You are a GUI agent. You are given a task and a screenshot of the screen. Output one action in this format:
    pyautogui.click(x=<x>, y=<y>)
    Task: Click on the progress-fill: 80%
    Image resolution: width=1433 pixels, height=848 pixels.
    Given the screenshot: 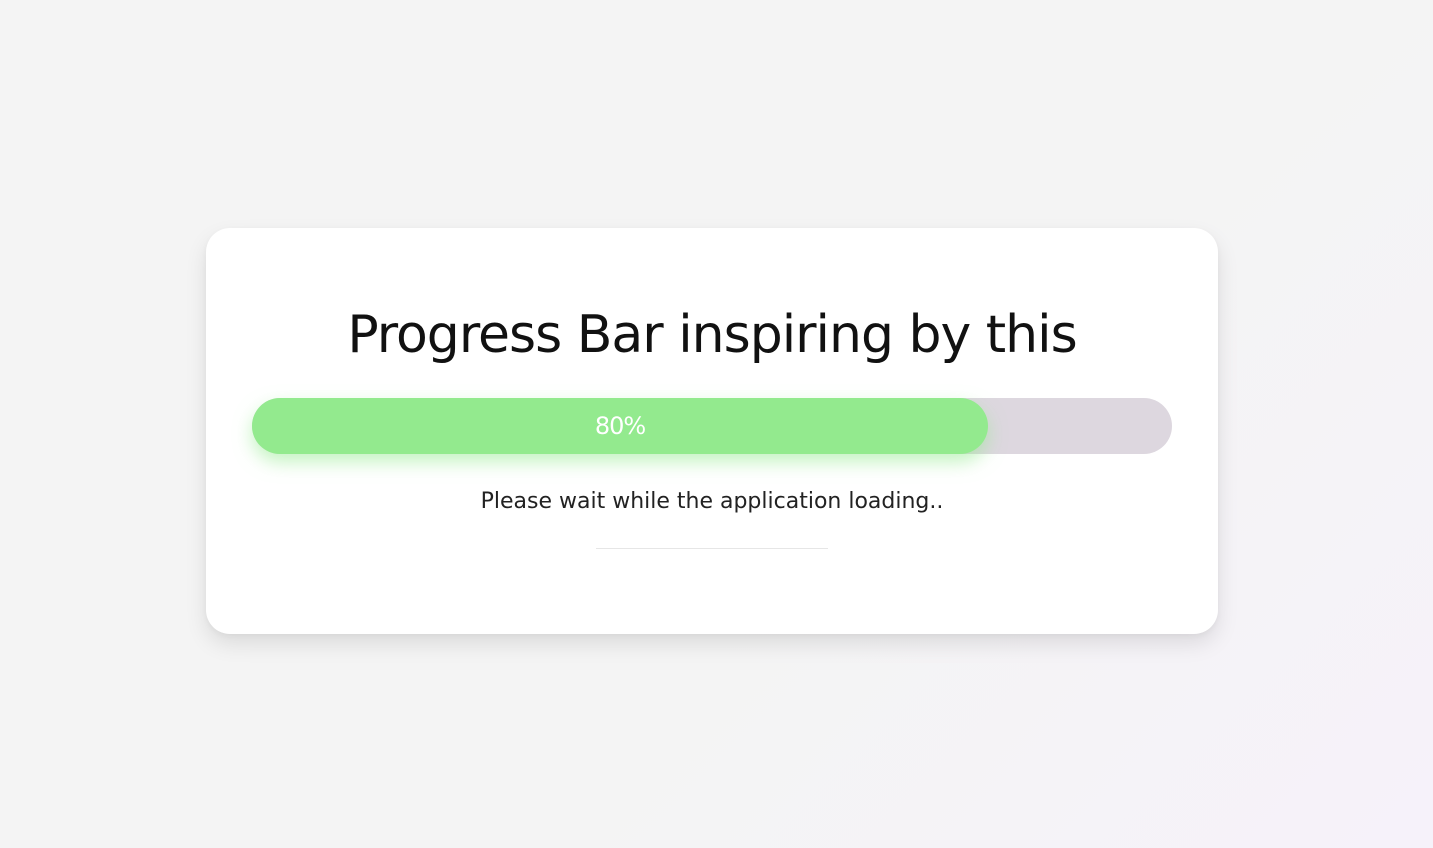 What is the action you would take?
    pyautogui.click(x=620, y=426)
    